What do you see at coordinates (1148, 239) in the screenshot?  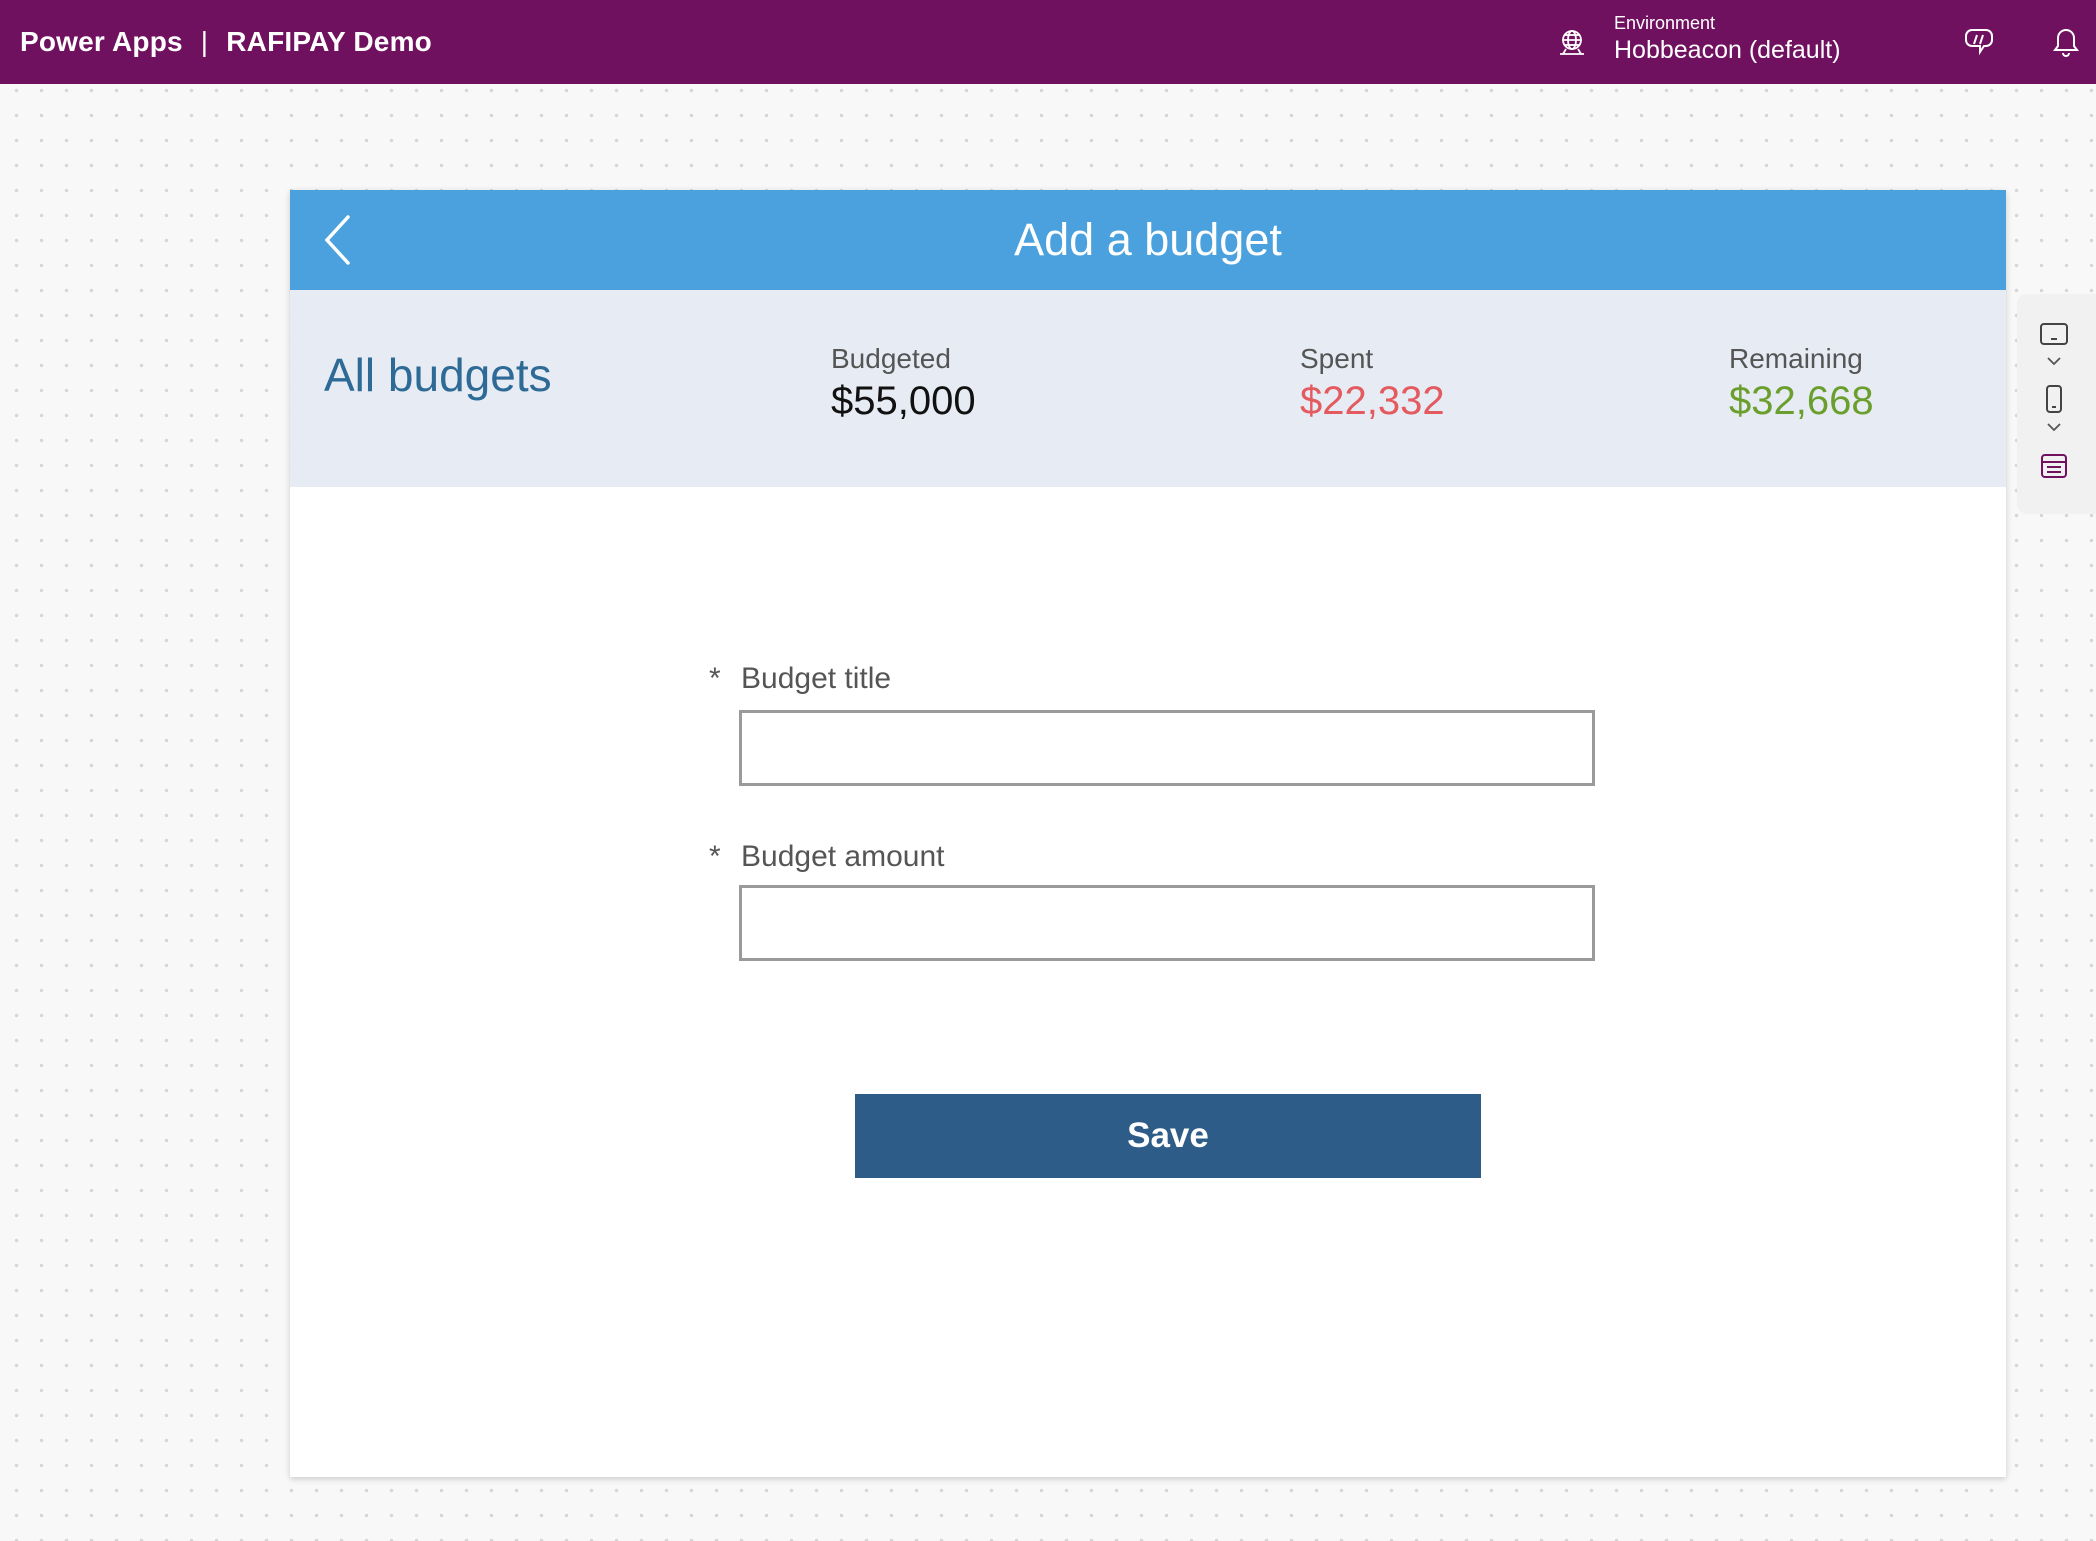 I see `page-title: Add a budget` at bounding box center [1148, 239].